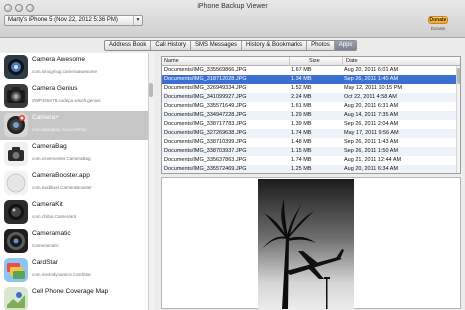 The image size is (465, 310). What do you see at coordinates (16, 125) in the screenshot?
I see `camera-plus-icon` at bounding box center [16, 125].